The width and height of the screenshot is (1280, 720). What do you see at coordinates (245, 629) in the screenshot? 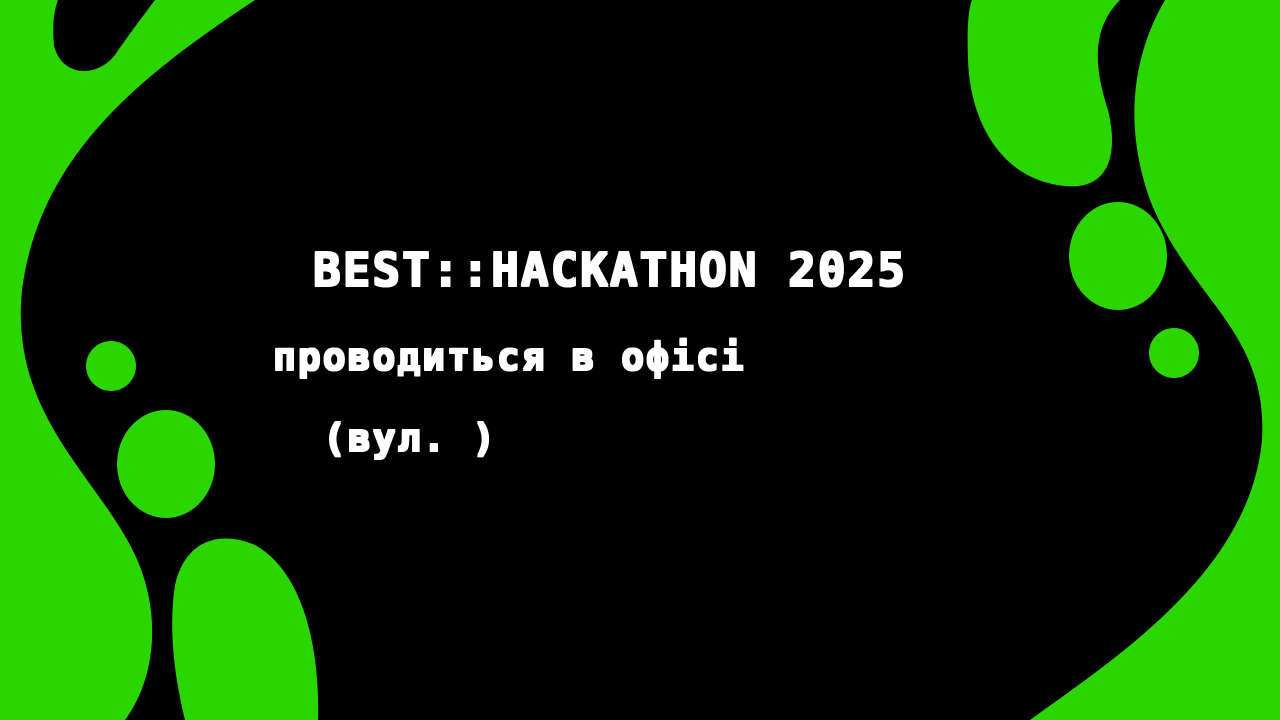
I see `bottom-left-blob` at bounding box center [245, 629].